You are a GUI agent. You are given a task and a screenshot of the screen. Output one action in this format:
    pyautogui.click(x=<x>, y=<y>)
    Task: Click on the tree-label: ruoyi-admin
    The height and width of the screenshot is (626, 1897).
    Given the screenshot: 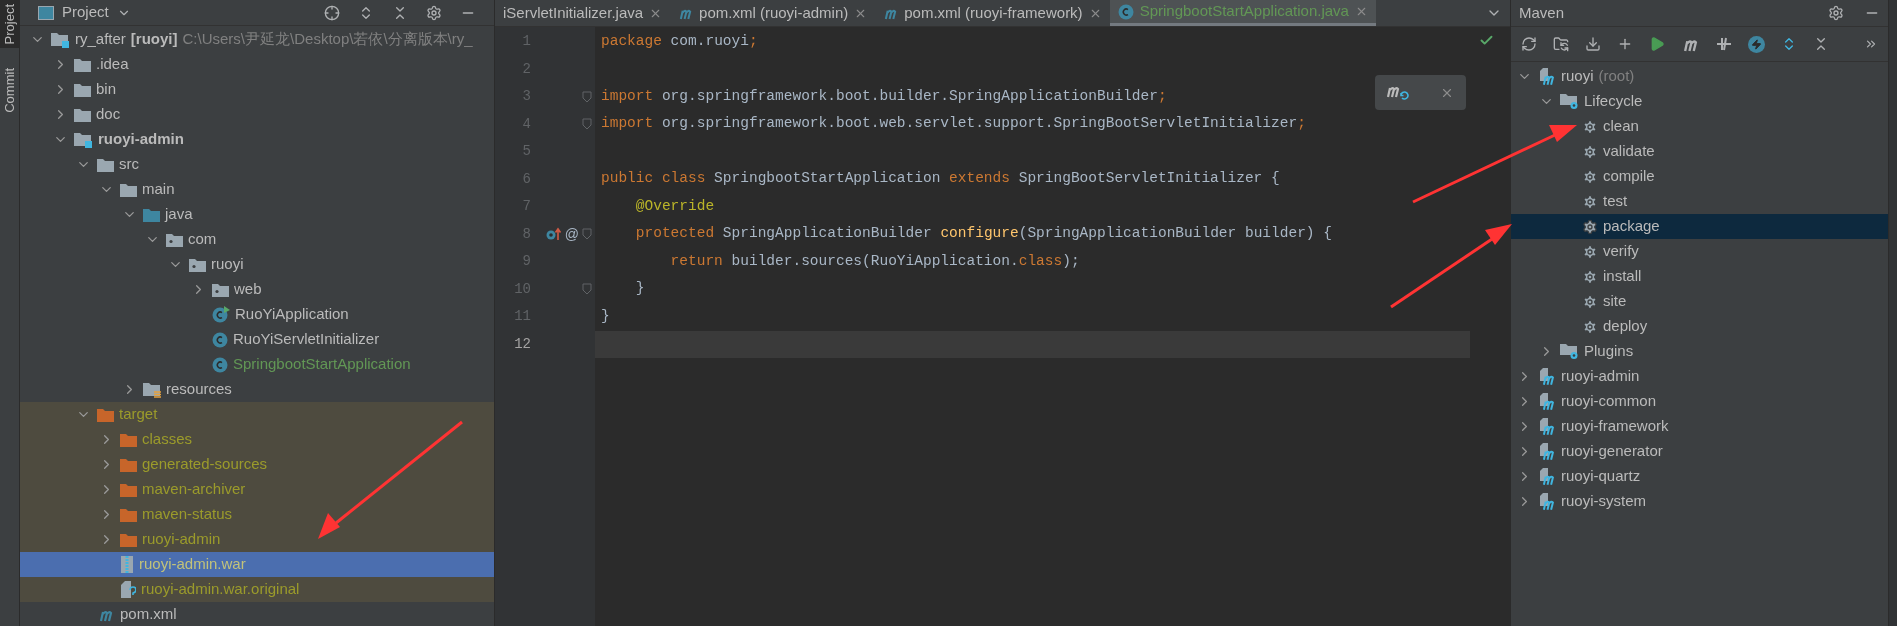 What is the action you would take?
    pyautogui.click(x=1600, y=376)
    